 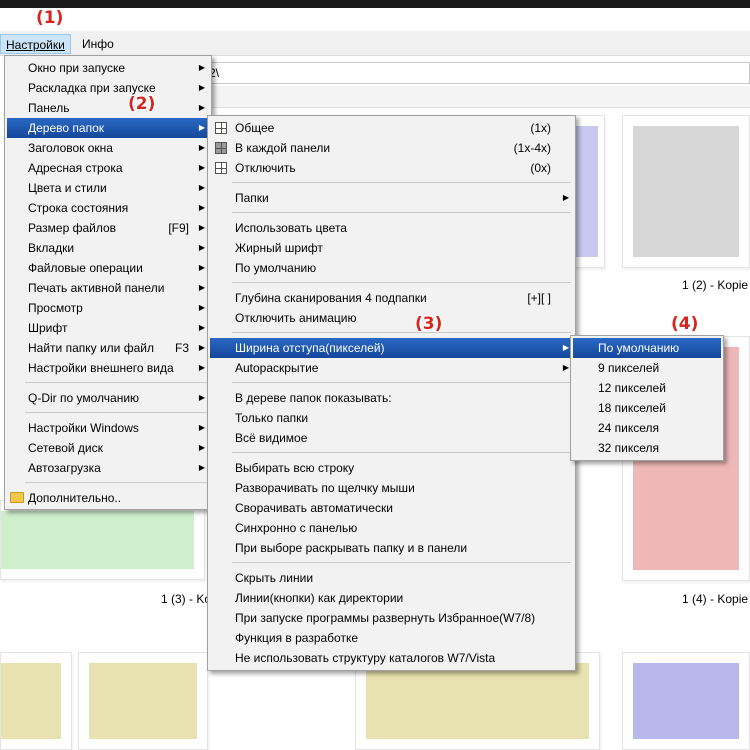 I want to click on menu-item-default: По умолчанию, so click(x=391, y=268).